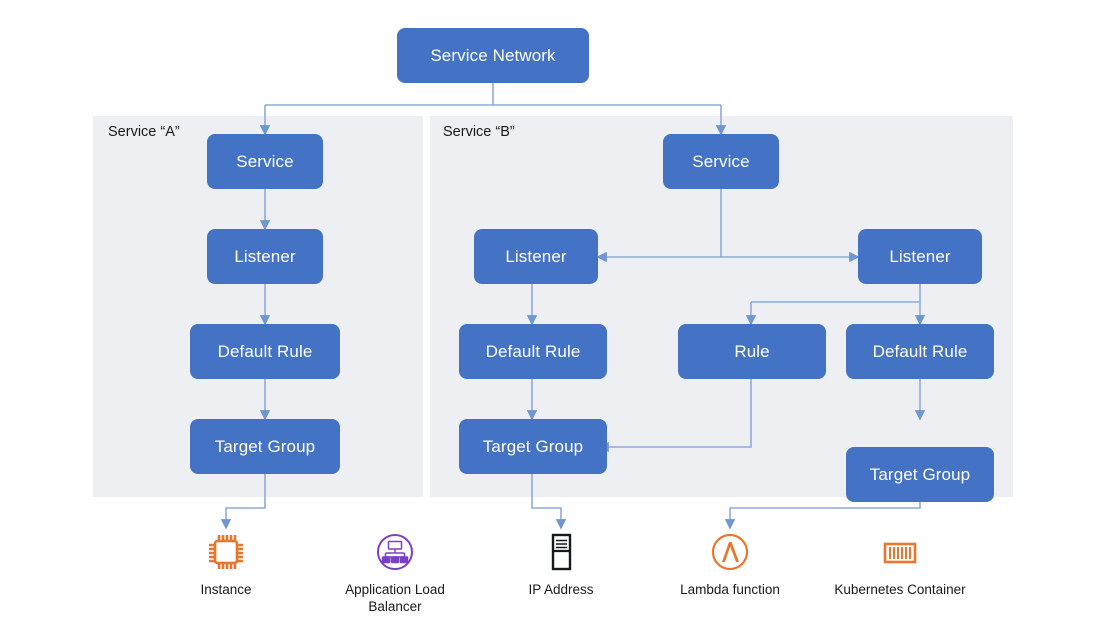 This screenshot has height=630, width=1120. I want to click on node-a-listener: Listener, so click(265, 256).